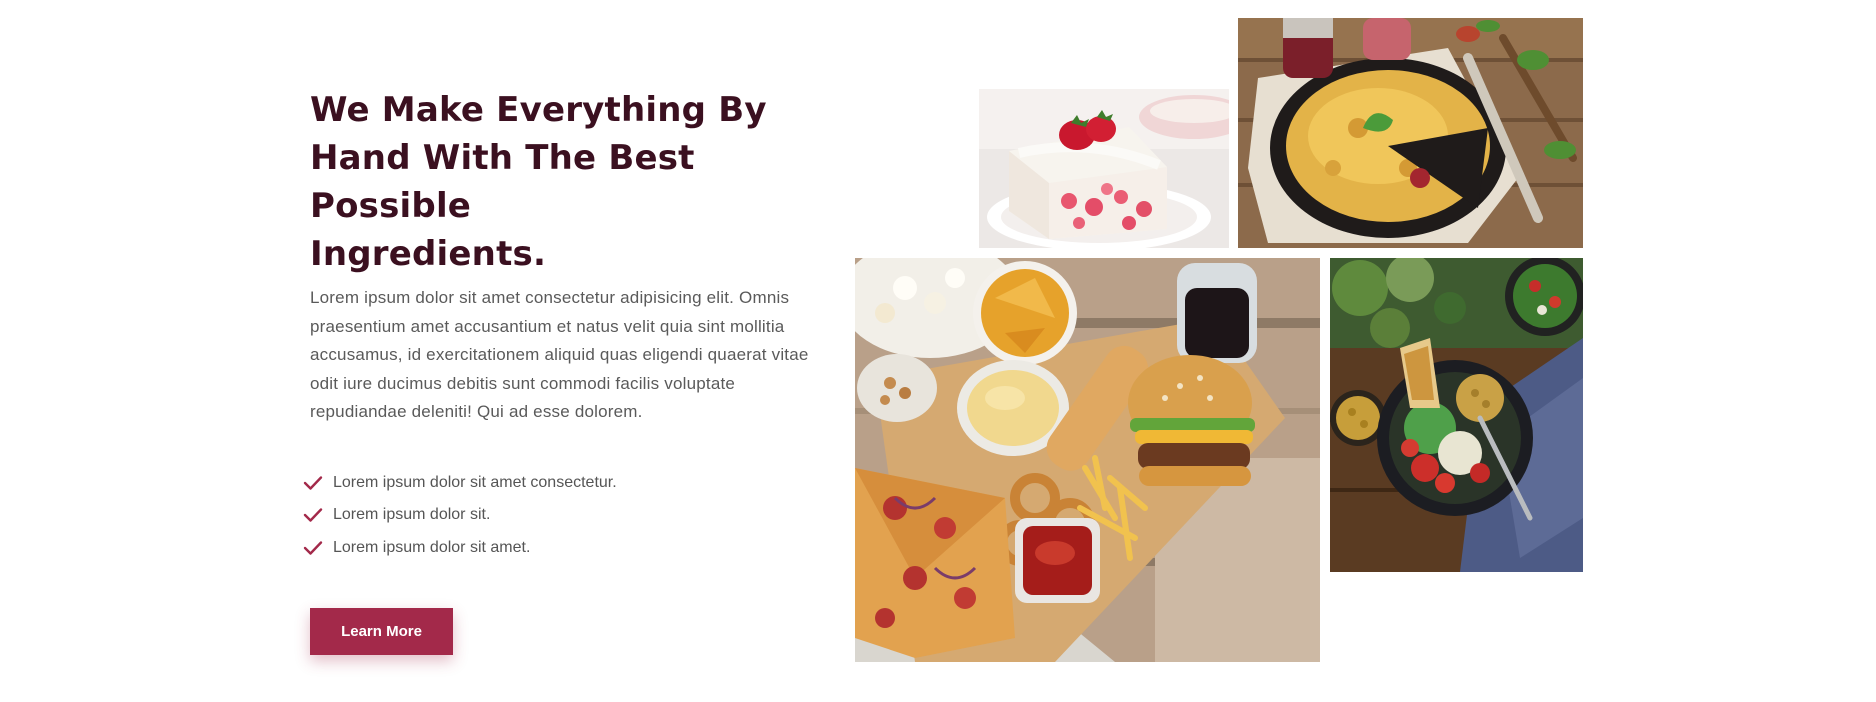 This screenshot has height=702, width=1876. I want to click on cheese-pie-image, so click(1410, 133).